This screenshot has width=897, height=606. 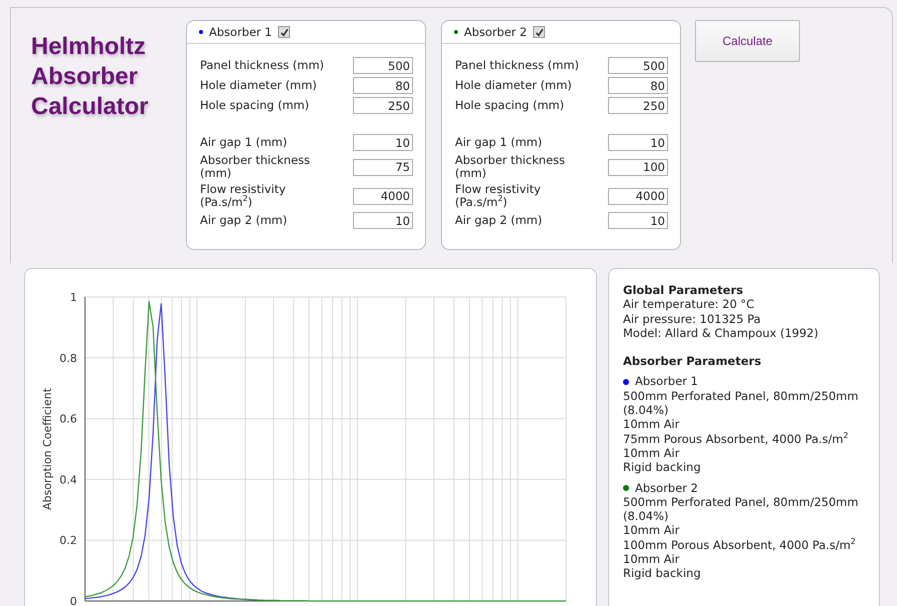 What do you see at coordinates (68, 479) in the screenshot?
I see `tick-label: 0.4` at bounding box center [68, 479].